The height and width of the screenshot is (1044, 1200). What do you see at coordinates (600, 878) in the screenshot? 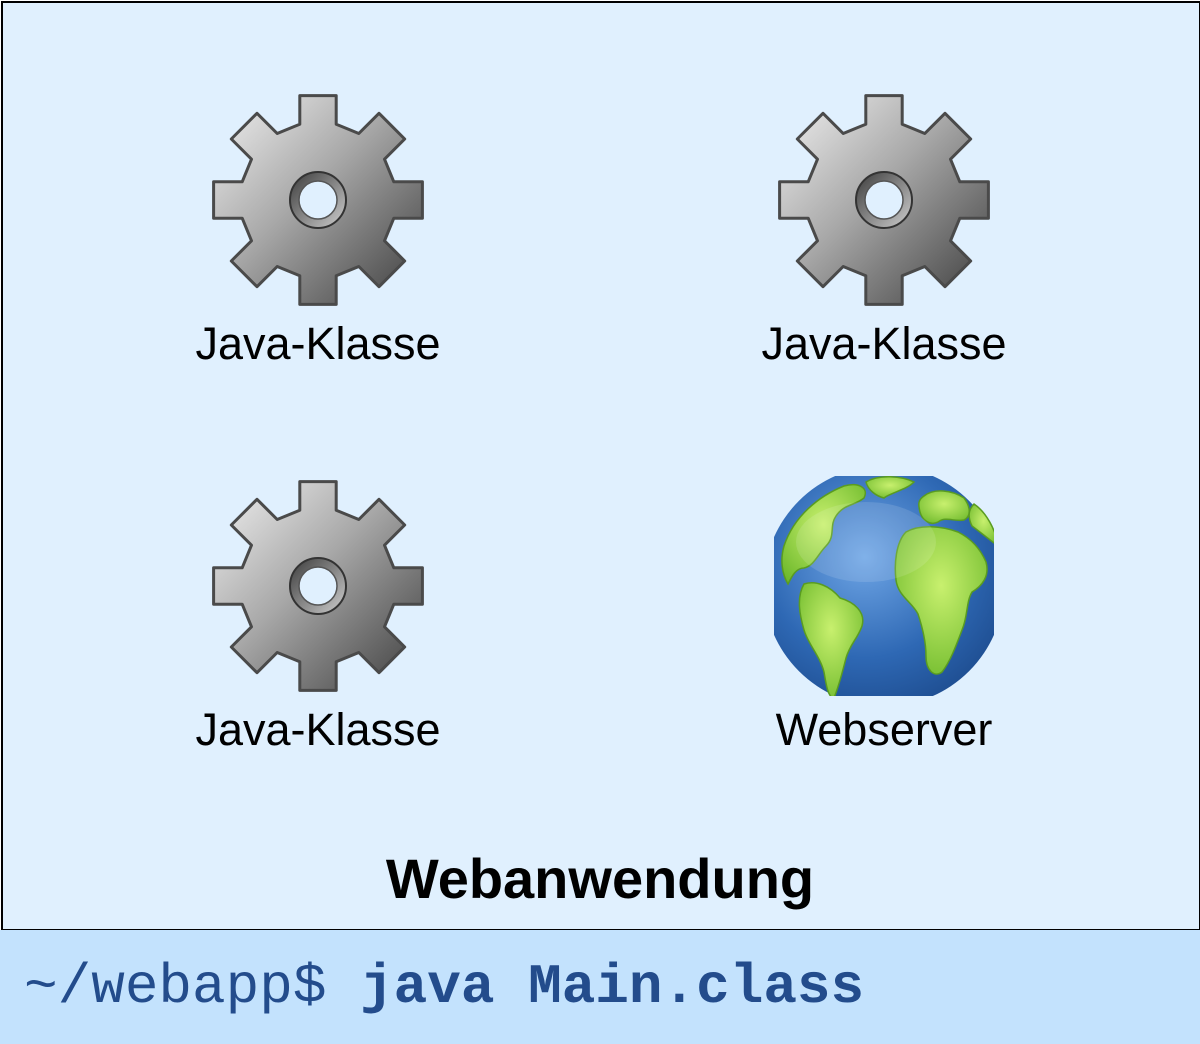
I see `container-title: Webanwendung` at bounding box center [600, 878].